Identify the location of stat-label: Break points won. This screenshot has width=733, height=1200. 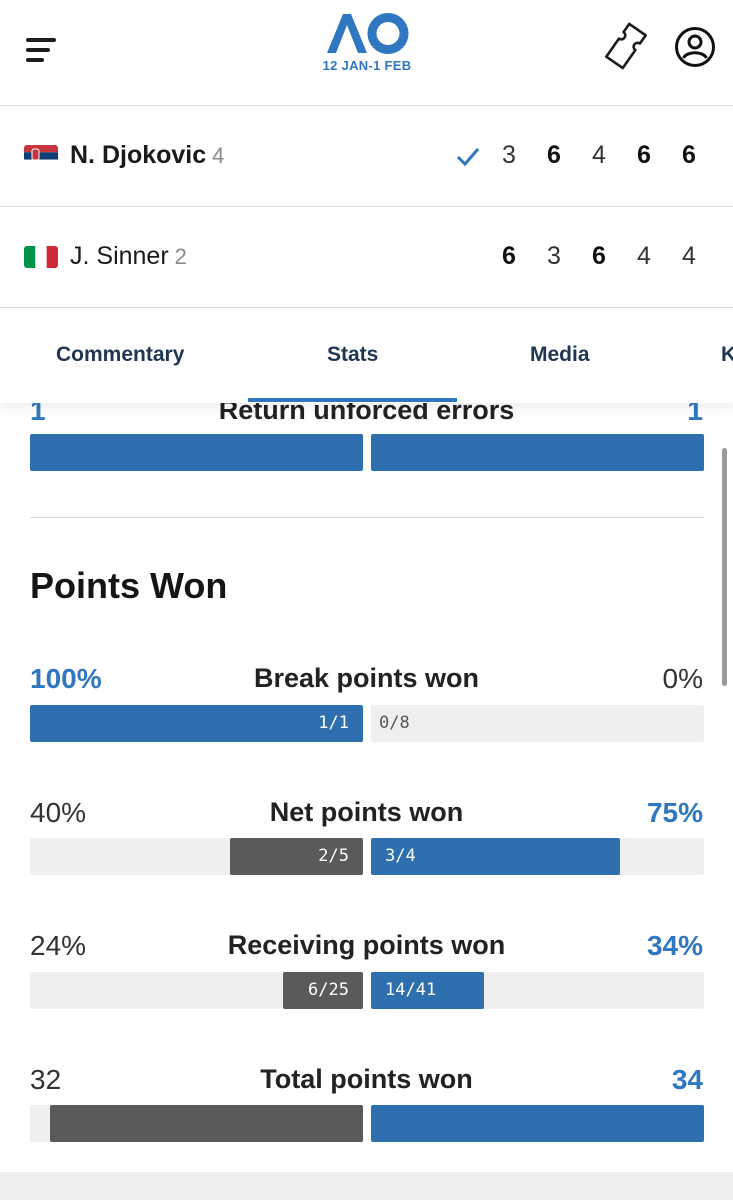
(366, 678).